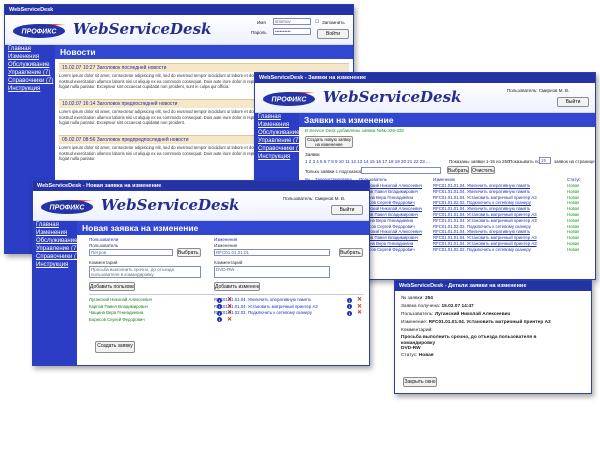 The image size is (600, 450). Describe the element at coordinates (494, 356) in the screenshot. I see `detail-status-row: Статус: Новая` at that location.